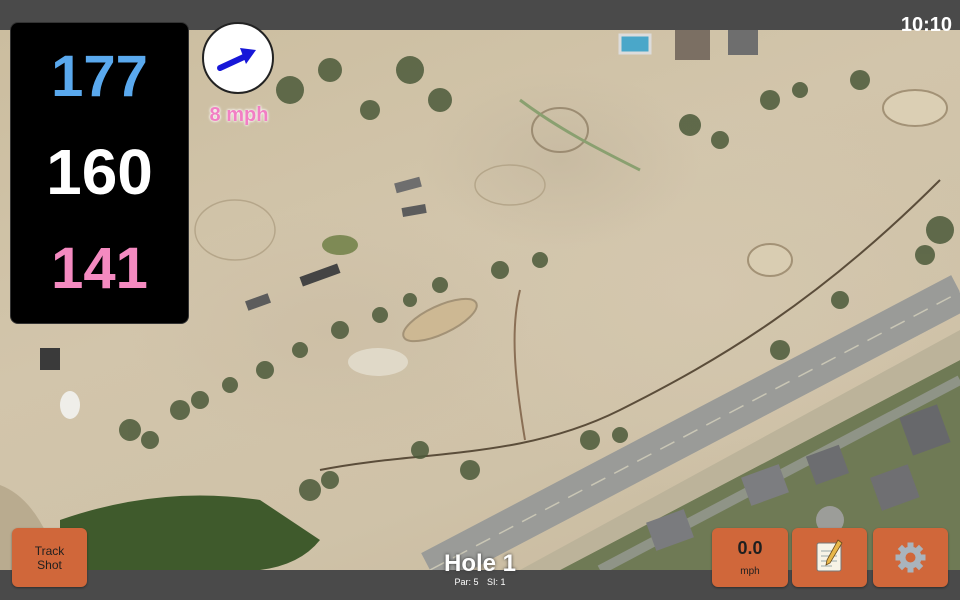 This screenshot has height=600, width=960. I want to click on yardage-panel: 177 160 141, so click(99, 173).